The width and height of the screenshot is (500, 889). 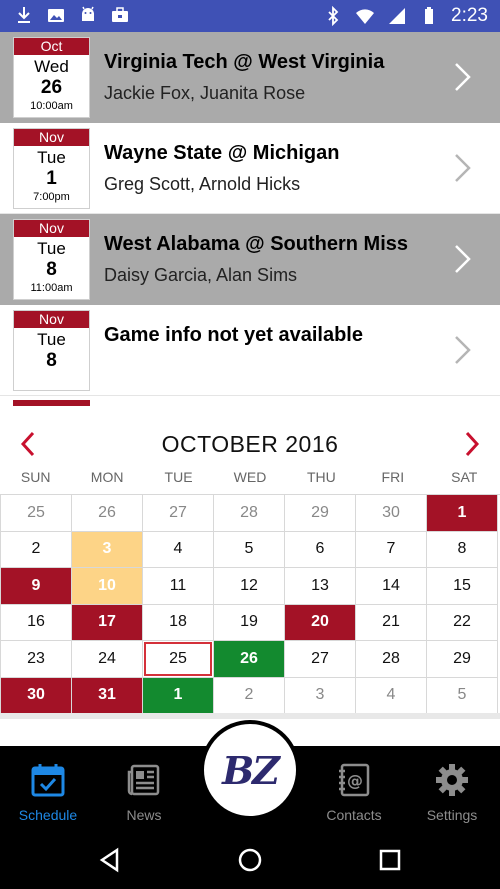 I want to click on date-card: Nov Tue 8, so click(x=51, y=350).